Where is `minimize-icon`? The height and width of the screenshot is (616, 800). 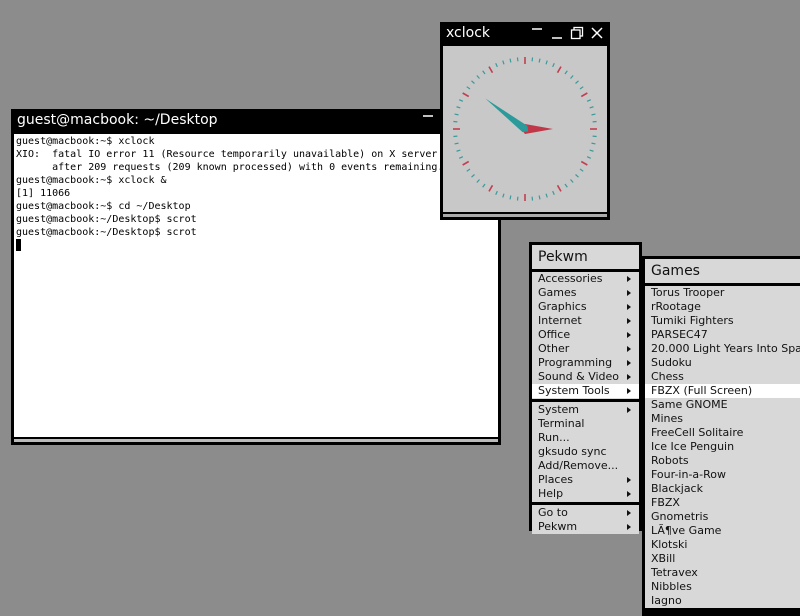 minimize-icon is located at coordinates (557, 33).